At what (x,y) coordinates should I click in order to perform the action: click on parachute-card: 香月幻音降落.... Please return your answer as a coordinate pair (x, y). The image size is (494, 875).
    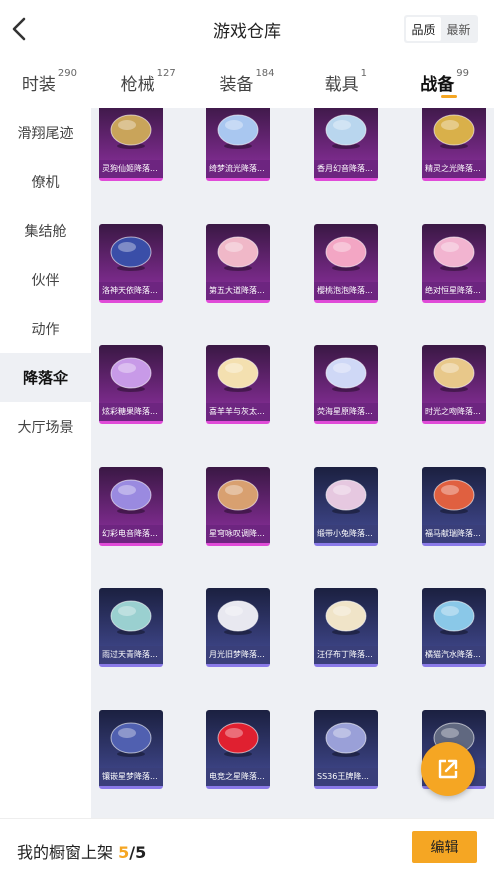
    Looking at the image, I should click on (346, 144).